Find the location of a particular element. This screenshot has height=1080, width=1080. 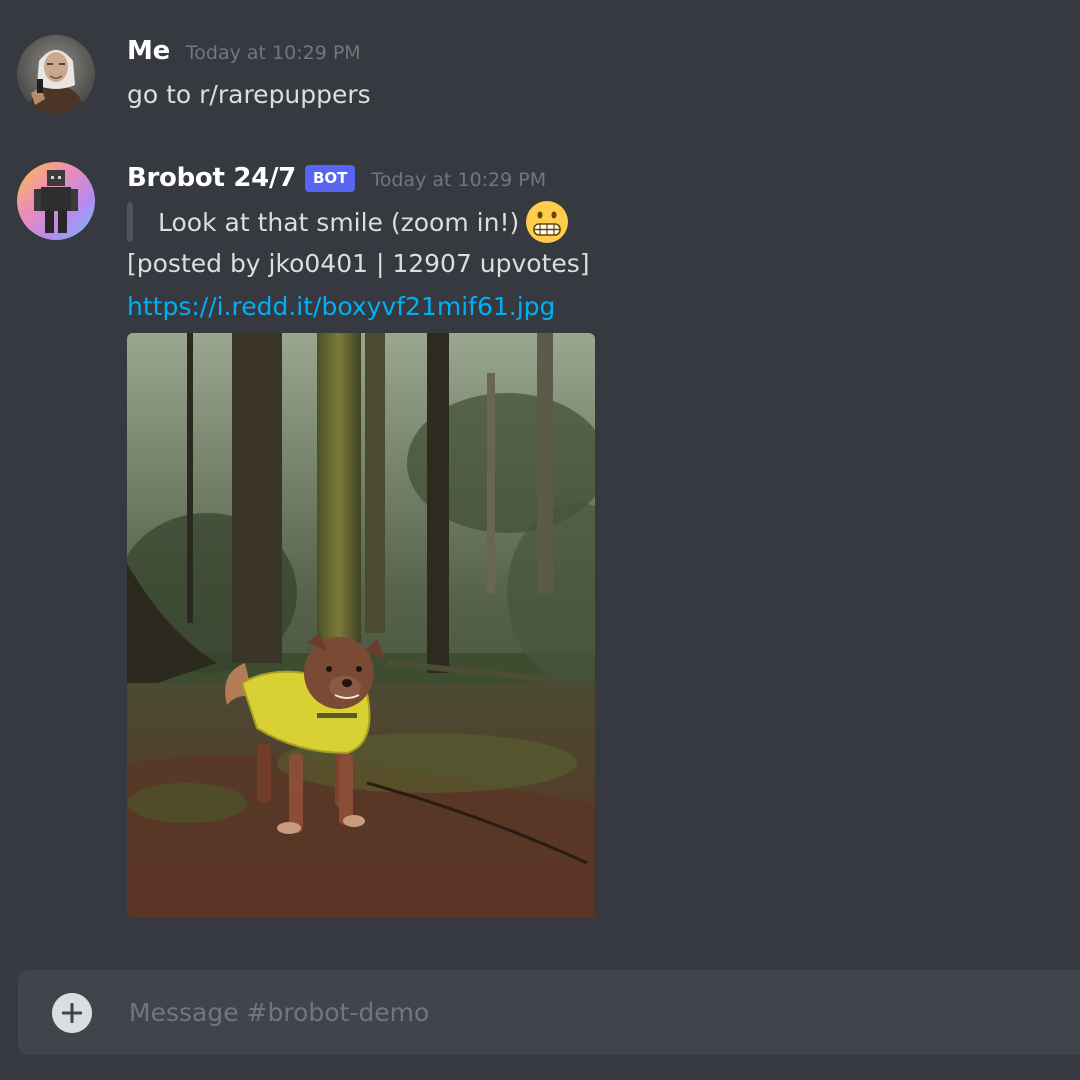

witcher-avatar-icon is located at coordinates (56, 74).